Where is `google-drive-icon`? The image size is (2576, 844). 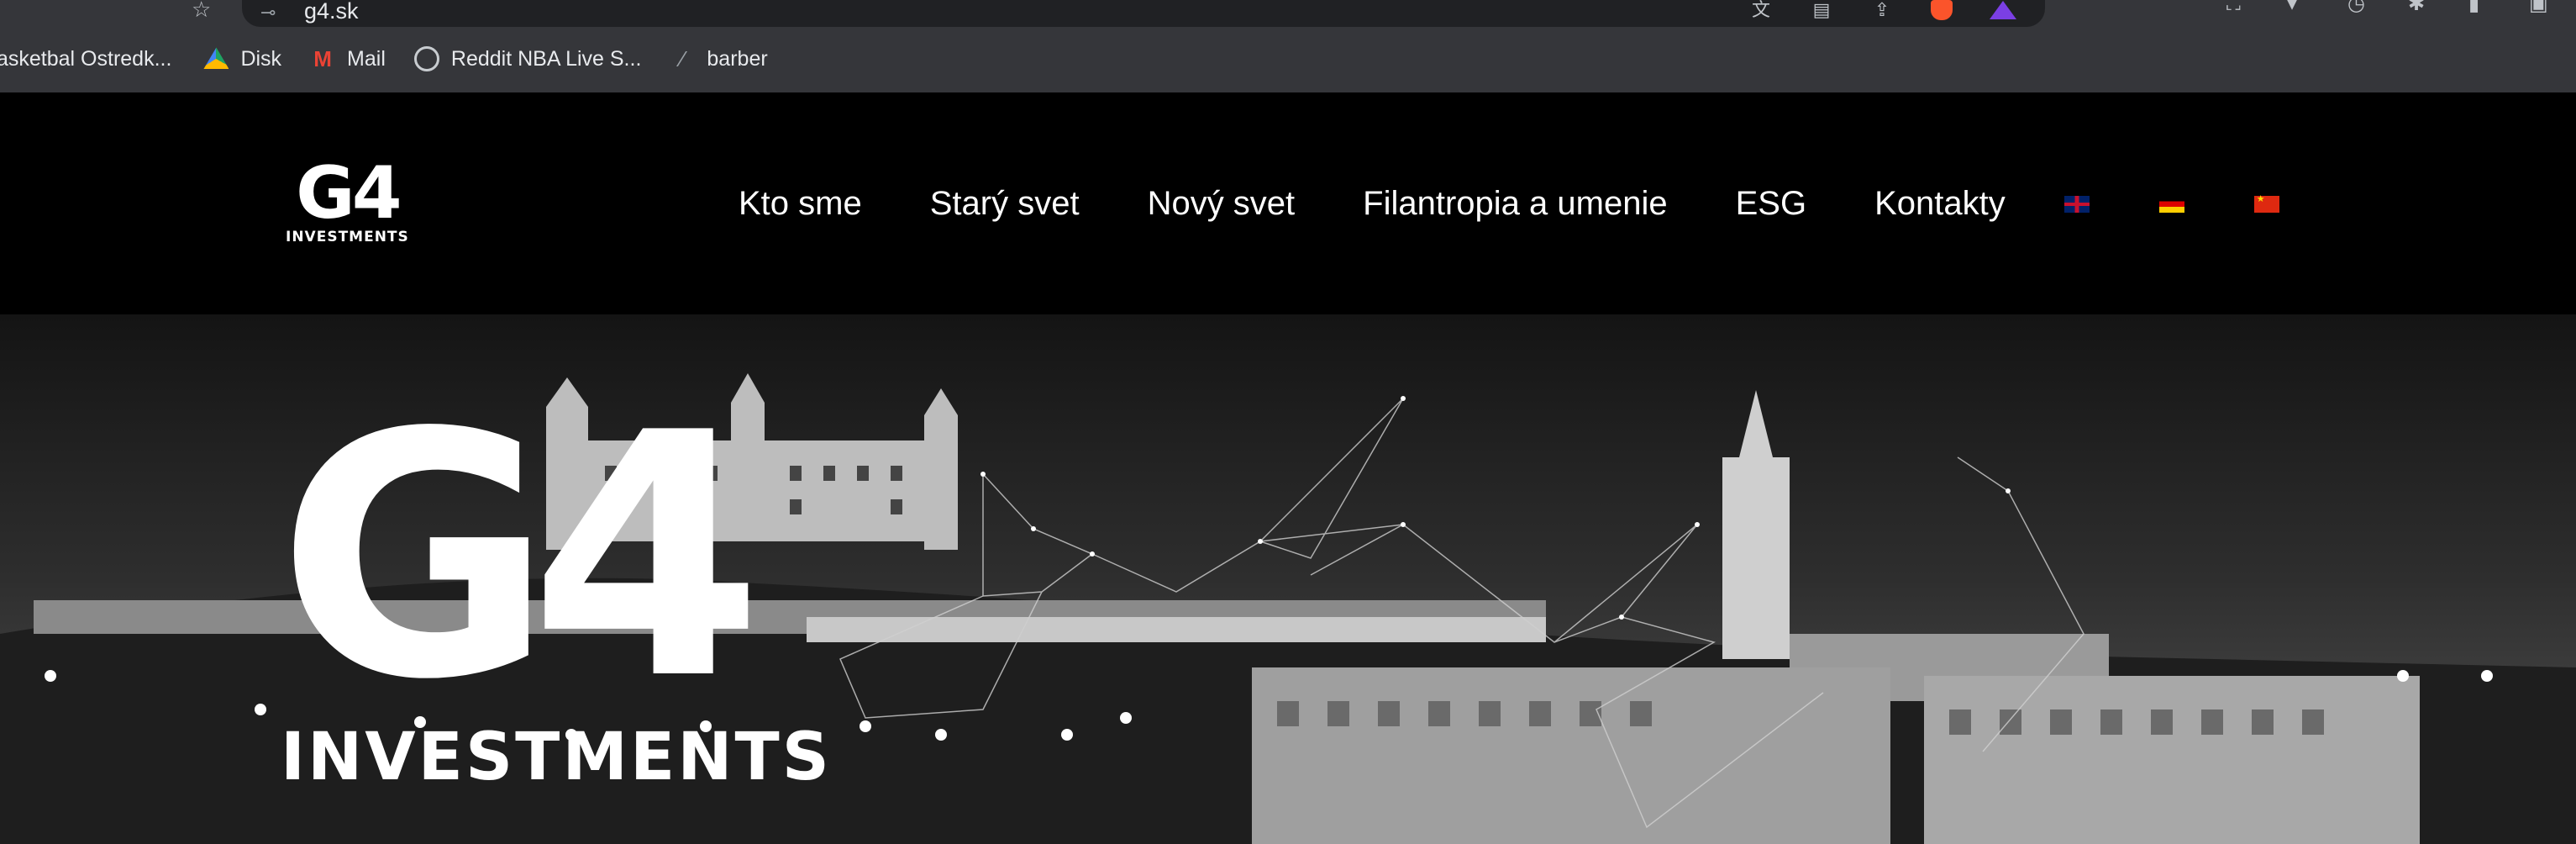
google-drive-icon is located at coordinates (216, 58).